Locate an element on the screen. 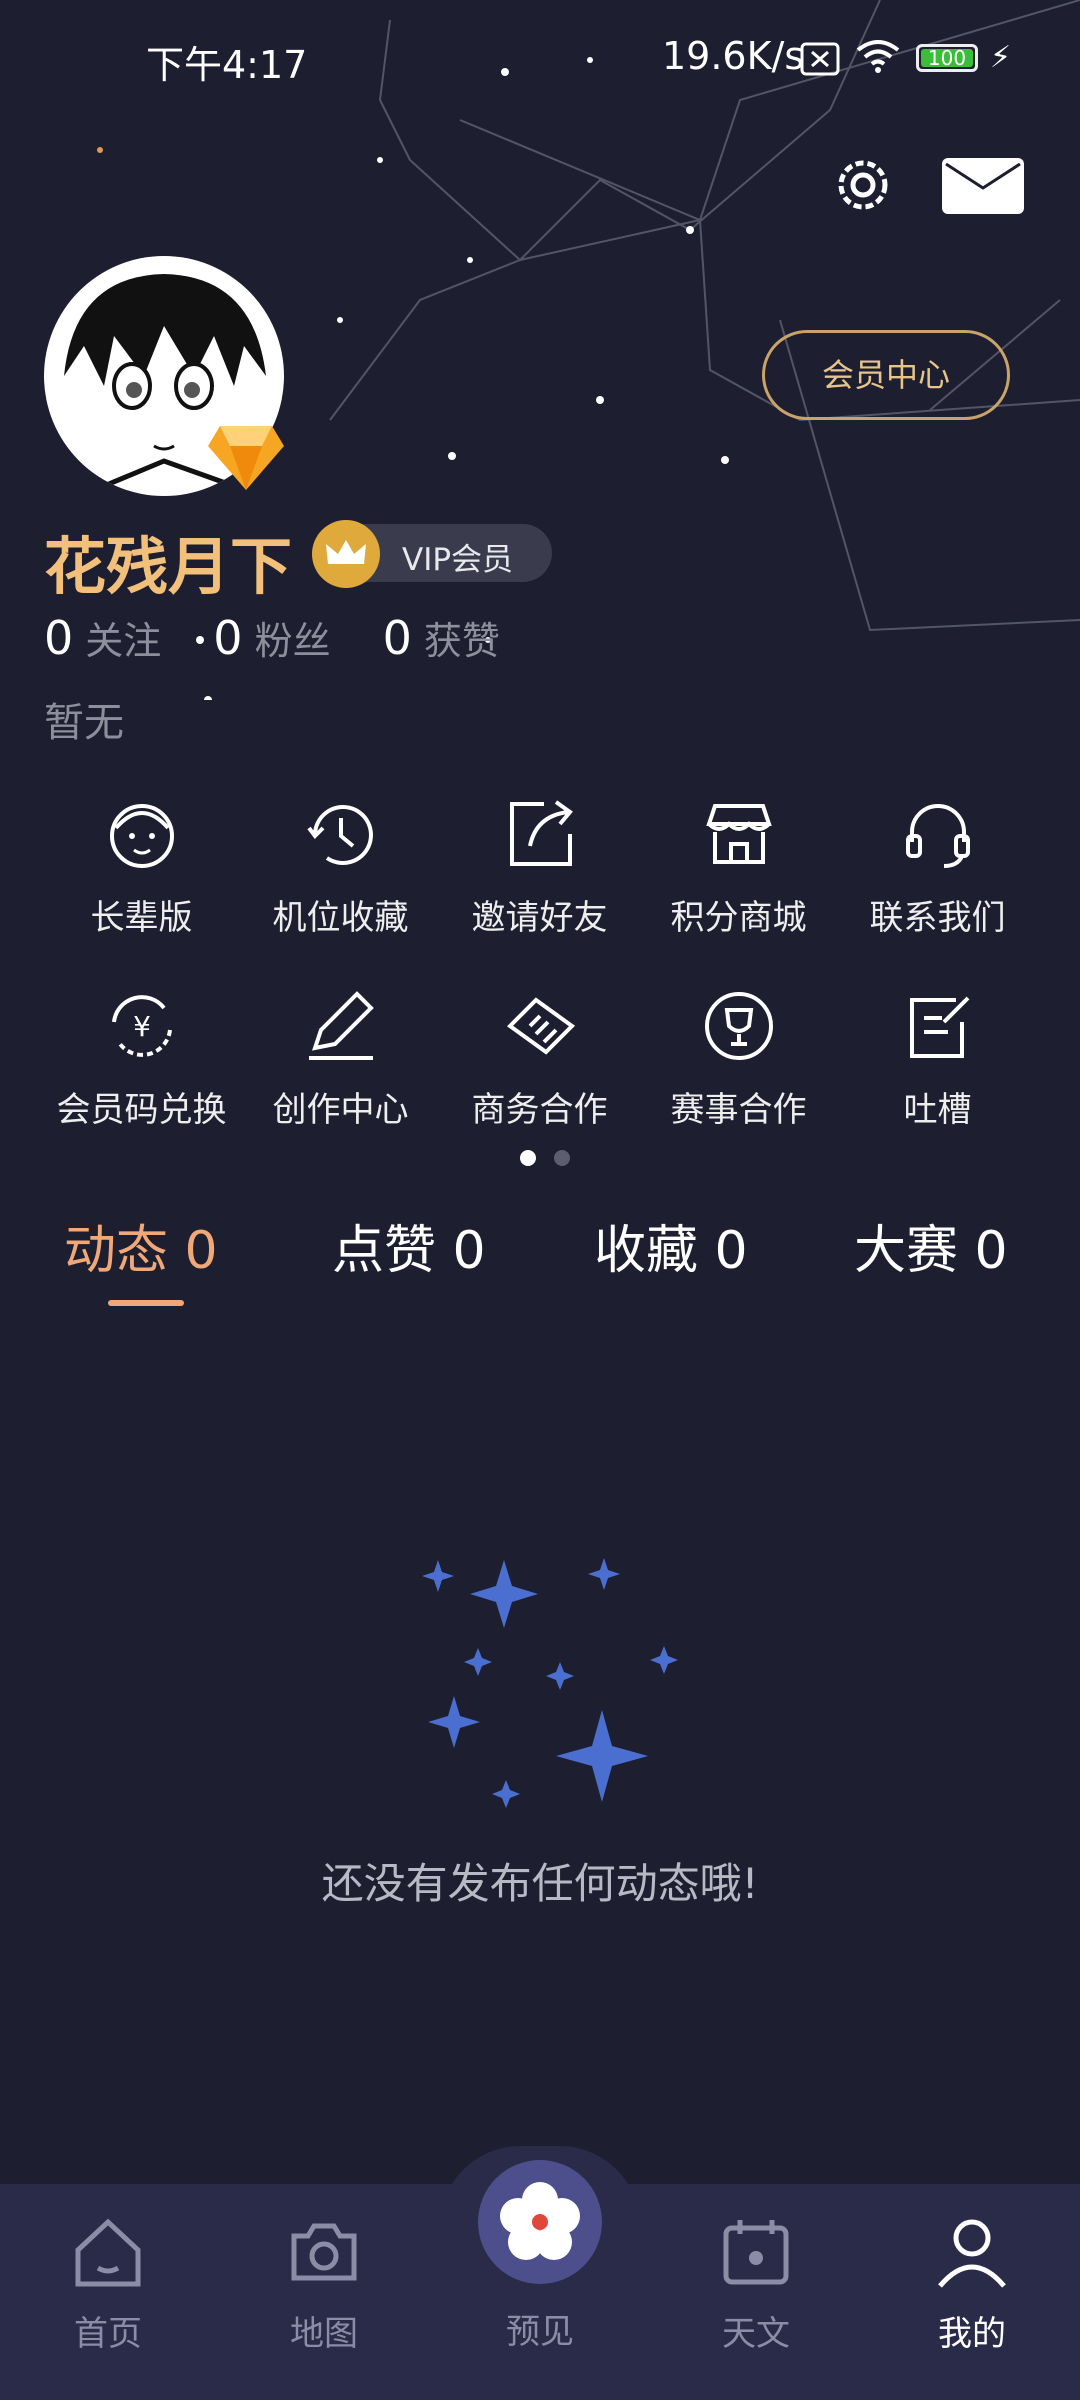 Image resolution: width=1080 pixels, height=2400 pixels. feature-elder-mode: 长辈版 is located at coordinates (141, 886).